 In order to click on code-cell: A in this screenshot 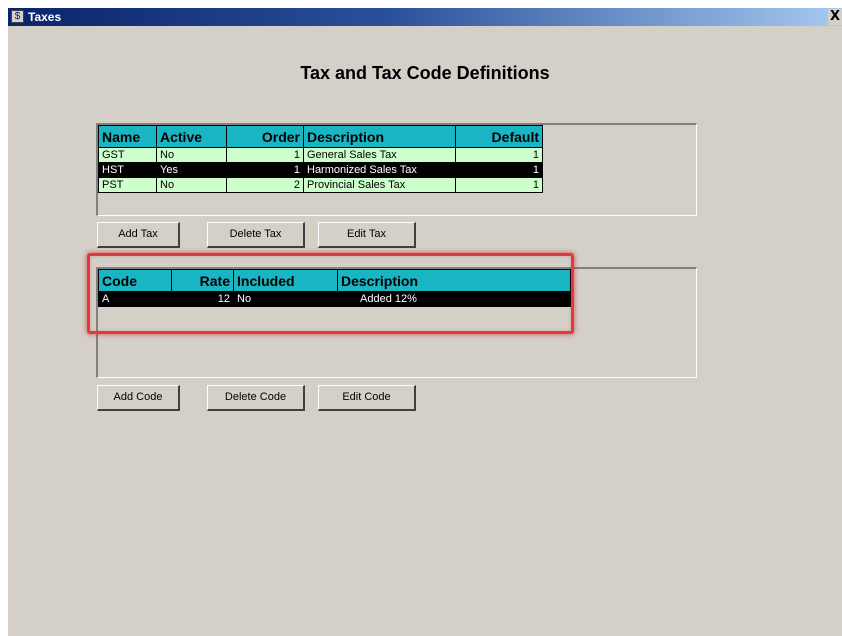, I will do `click(135, 299)`.